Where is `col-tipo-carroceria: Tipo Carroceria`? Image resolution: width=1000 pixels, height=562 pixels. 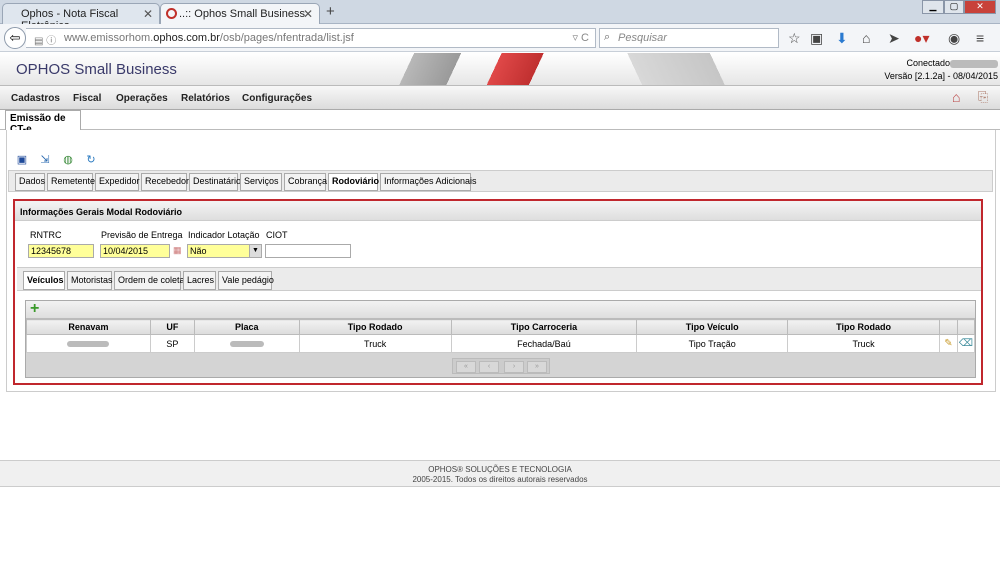
col-tipo-carroceria: Tipo Carroceria is located at coordinates (544, 327).